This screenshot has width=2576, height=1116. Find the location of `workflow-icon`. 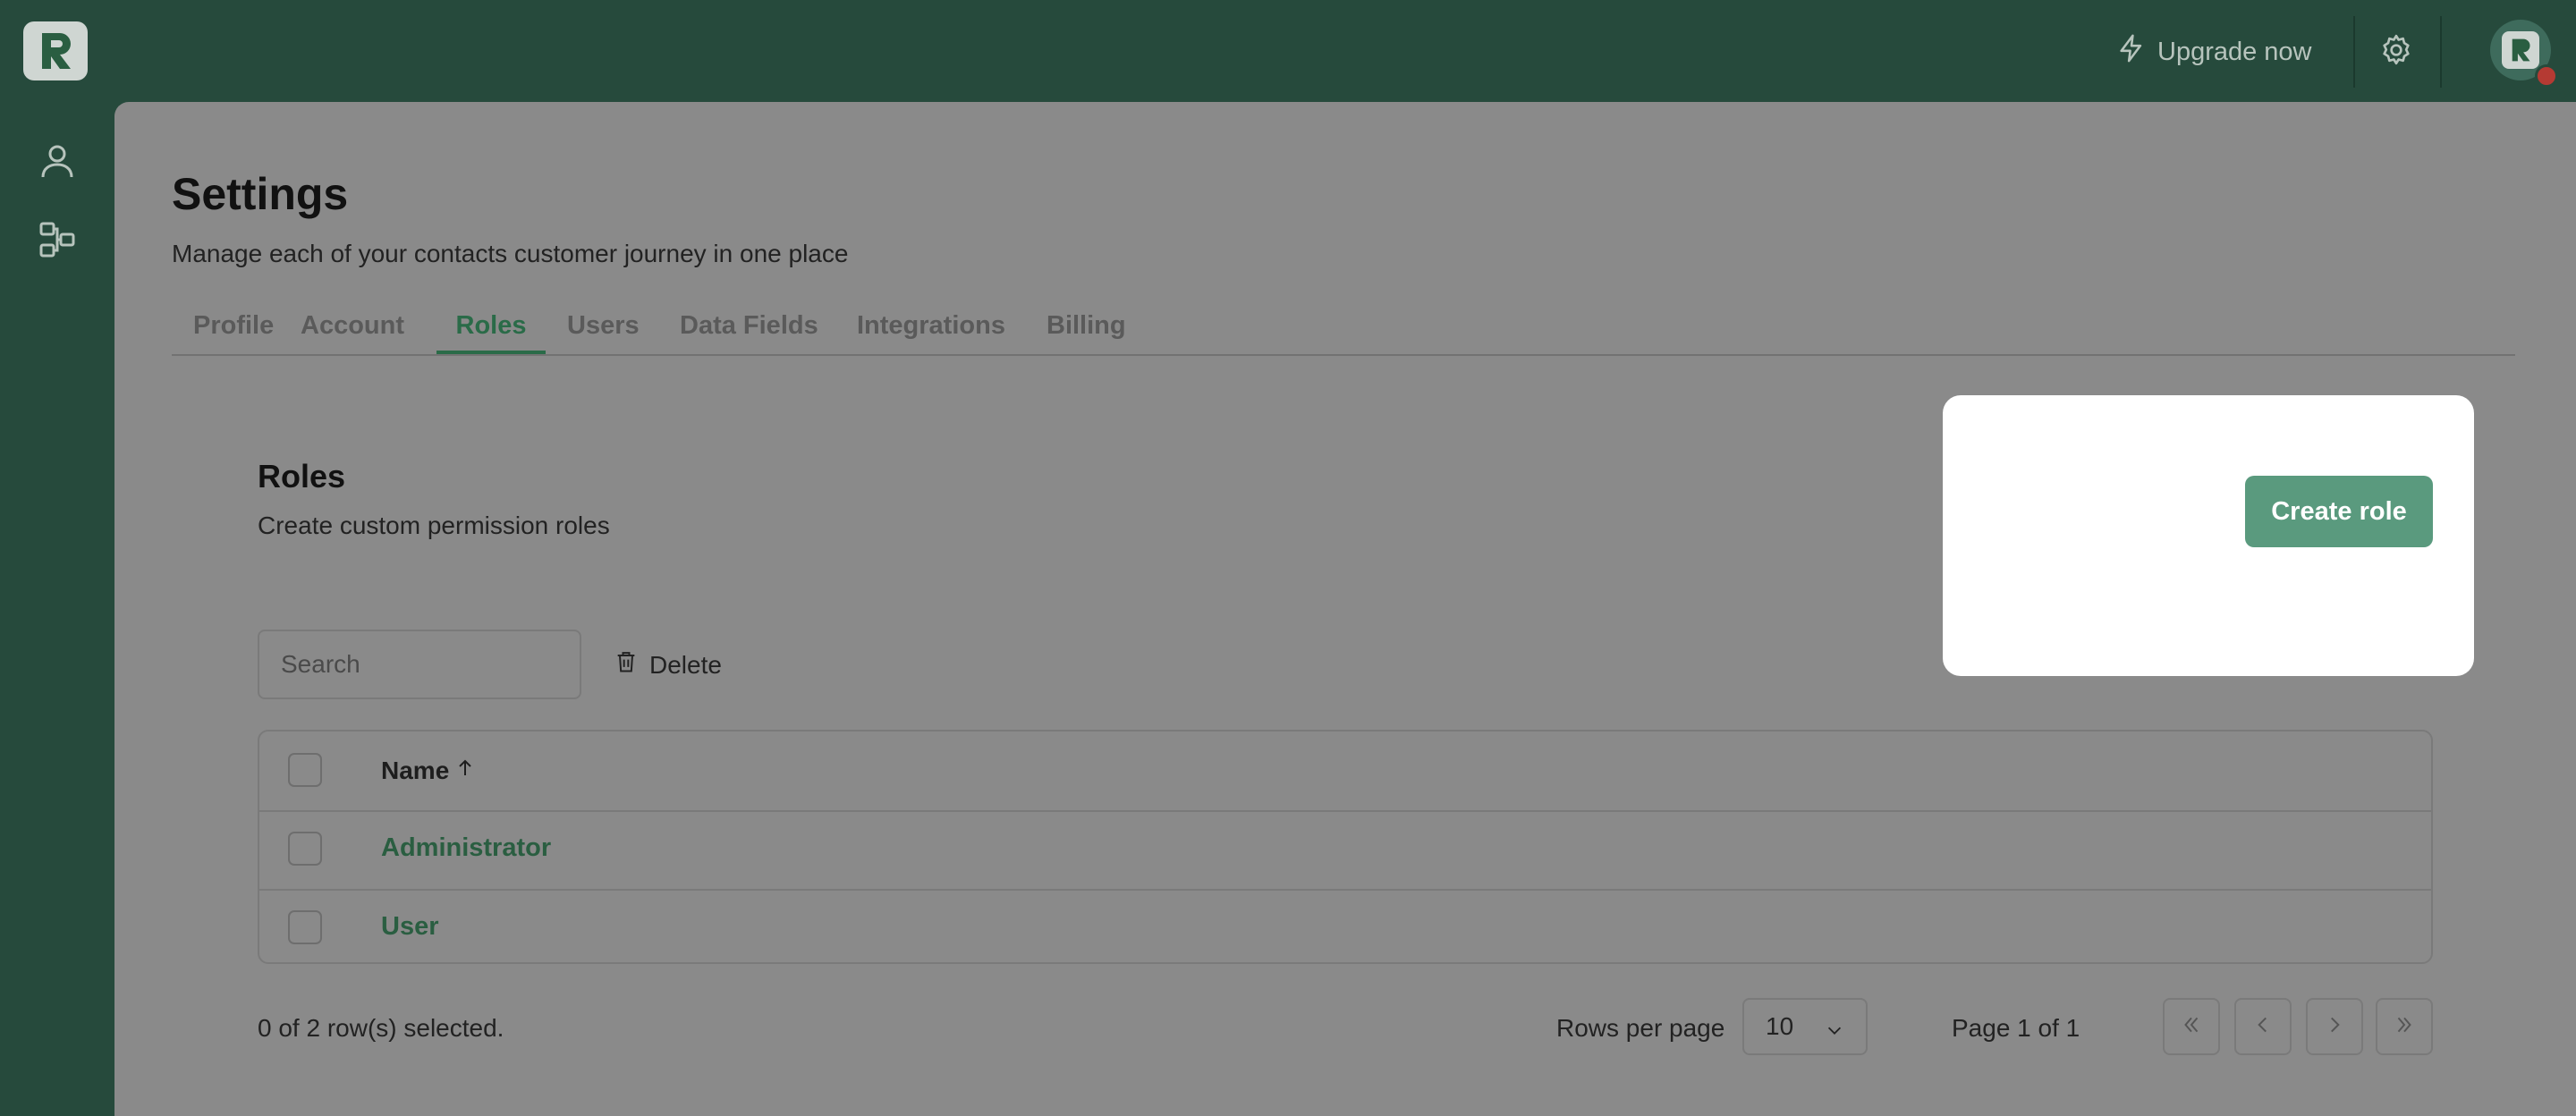

workflow-icon is located at coordinates (57, 239).